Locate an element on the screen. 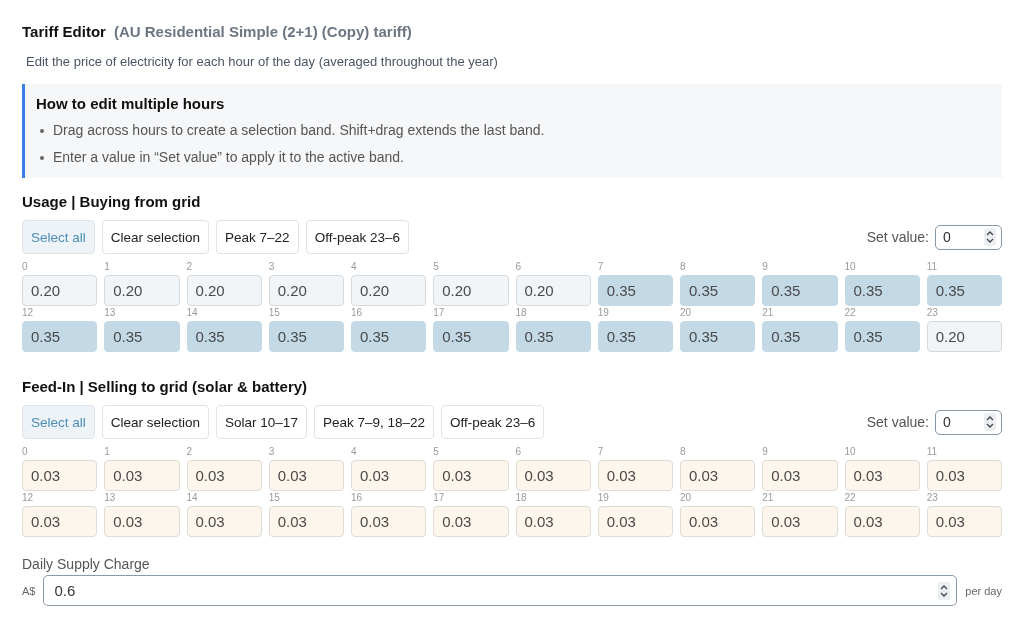  hour-label: 10 is located at coordinates (850, 267).